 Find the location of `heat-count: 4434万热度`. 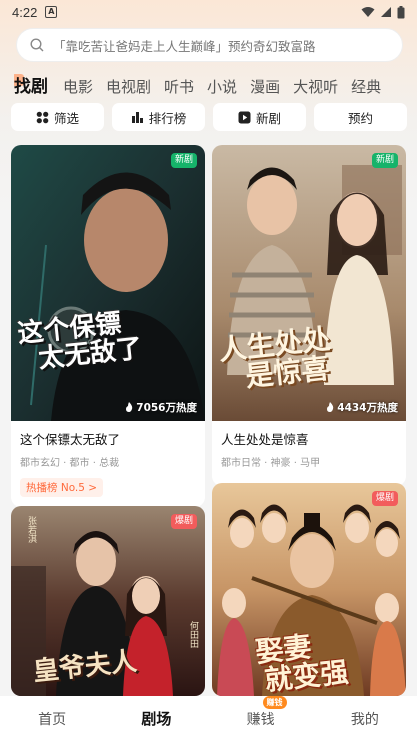

heat-count: 4434万热度 is located at coordinates (362, 407).